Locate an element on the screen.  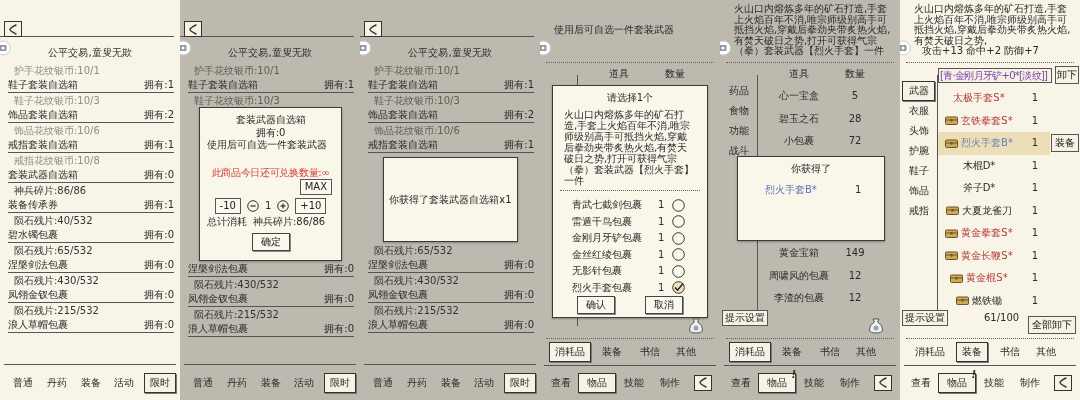
item-row: 燃铁锄 1 is located at coordinates (1009, 300).